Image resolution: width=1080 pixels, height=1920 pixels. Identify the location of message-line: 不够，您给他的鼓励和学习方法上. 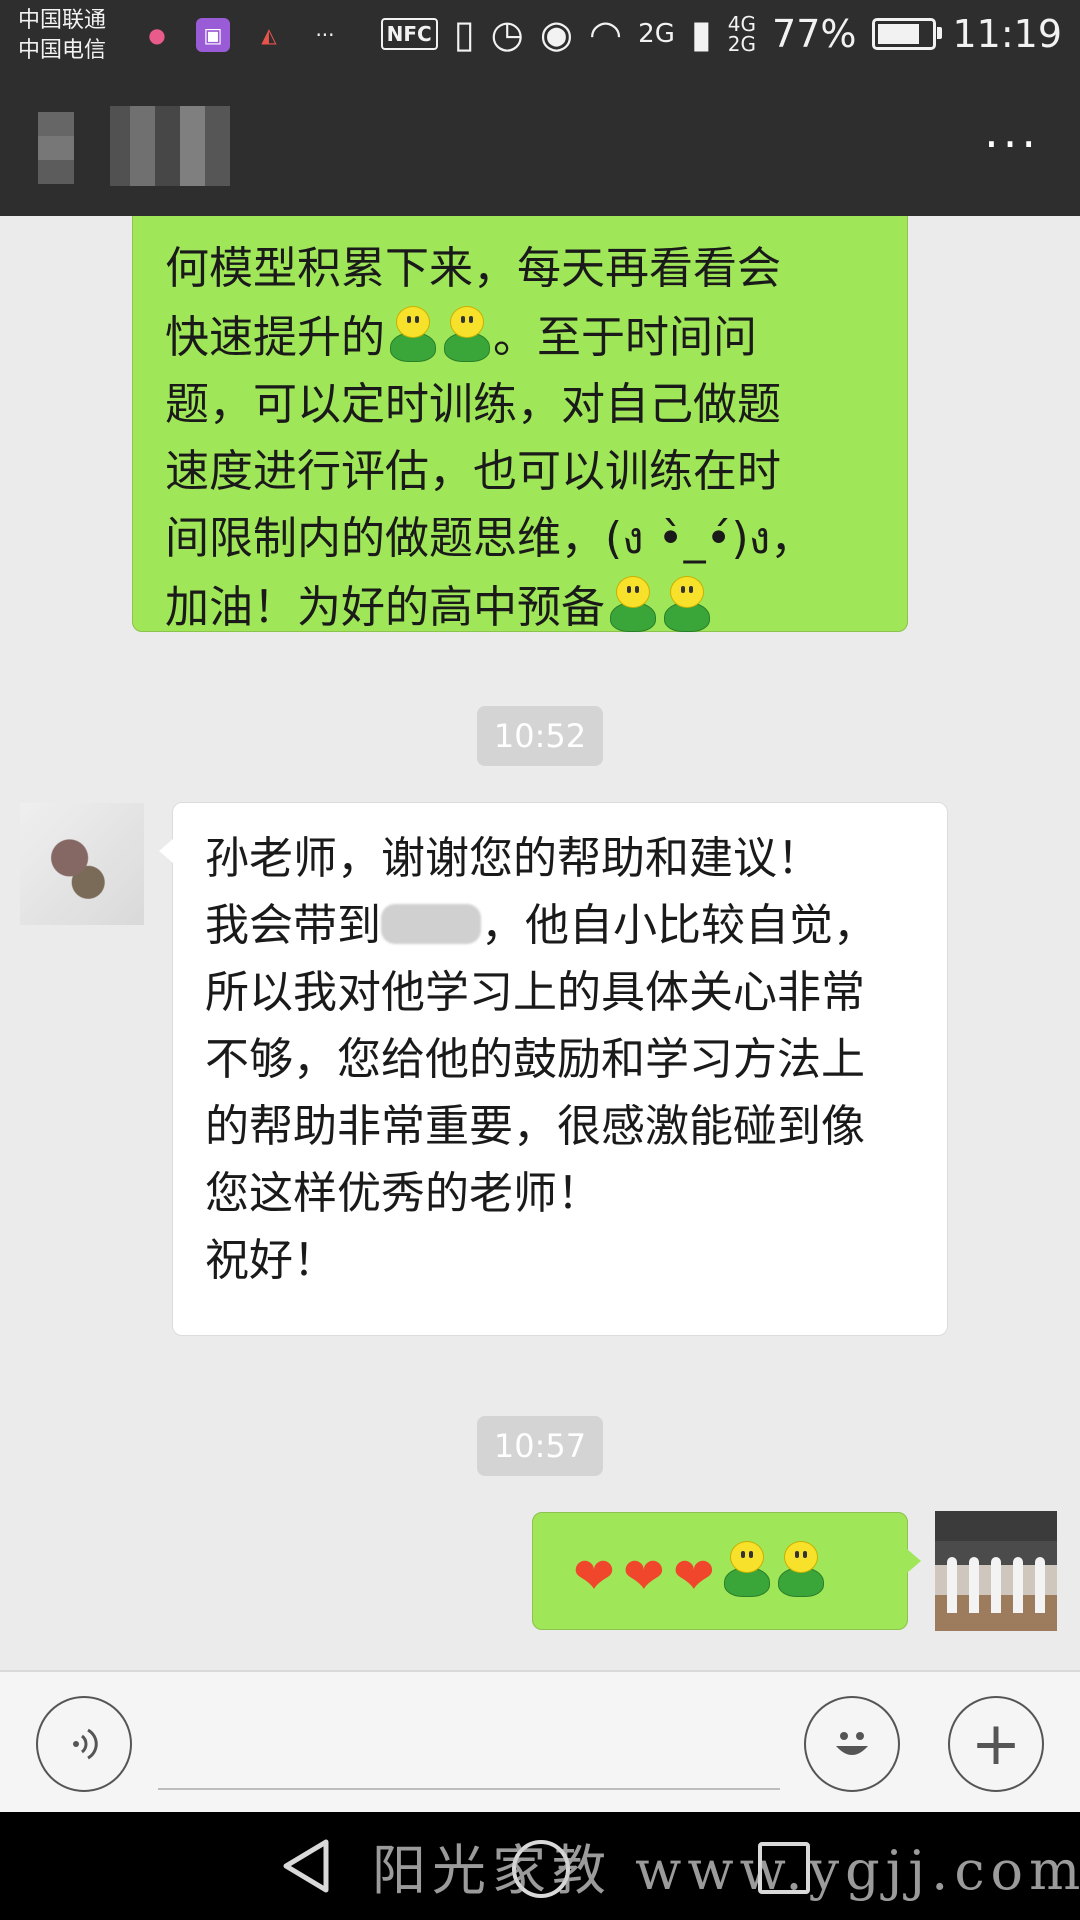
(535, 1059).